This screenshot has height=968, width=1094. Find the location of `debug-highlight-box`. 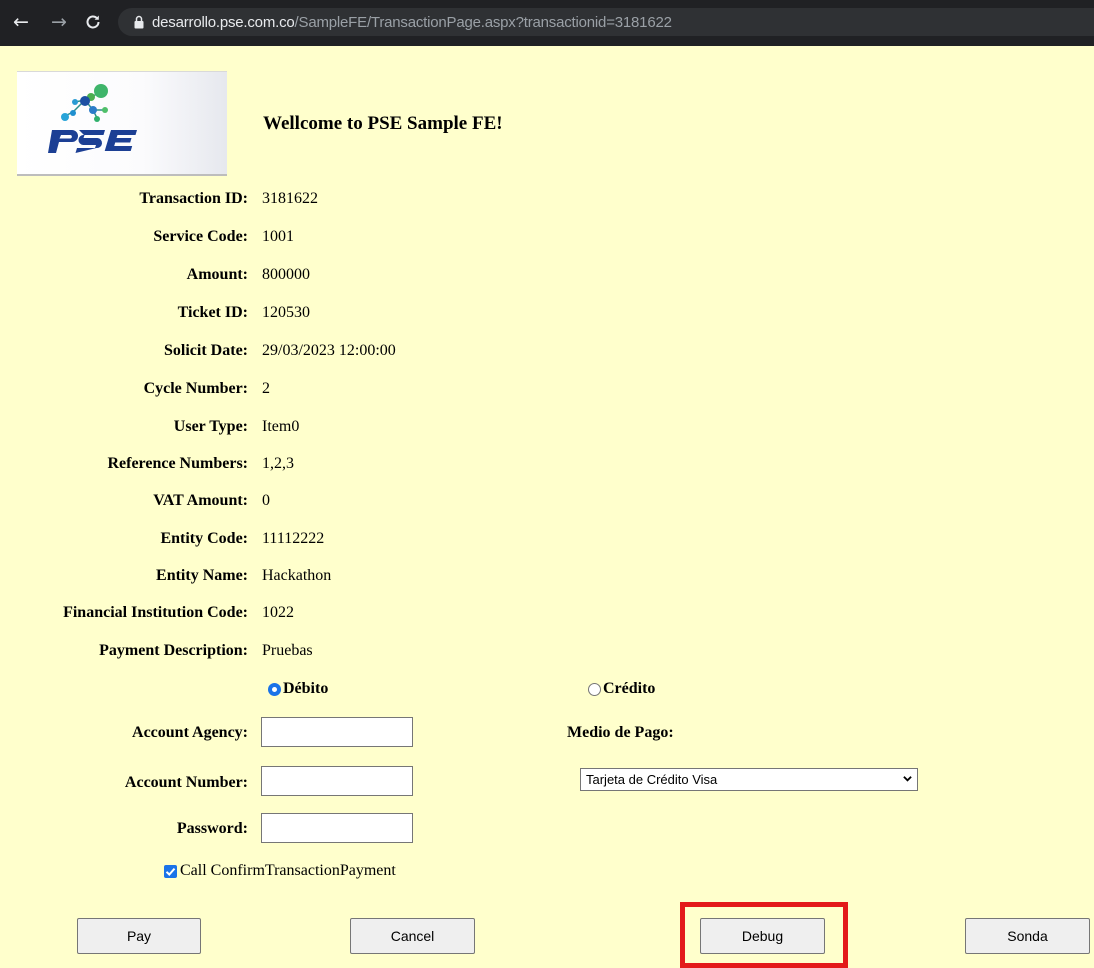

debug-highlight-box is located at coordinates (764, 935).